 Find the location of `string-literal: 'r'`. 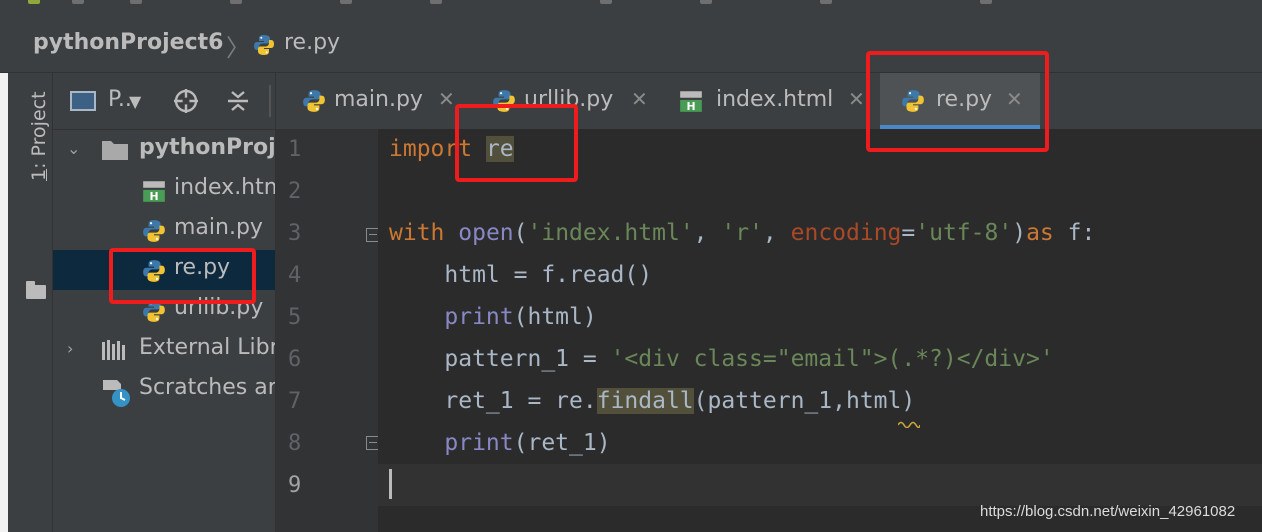

string-literal: 'r' is located at coordinates (742, 233).